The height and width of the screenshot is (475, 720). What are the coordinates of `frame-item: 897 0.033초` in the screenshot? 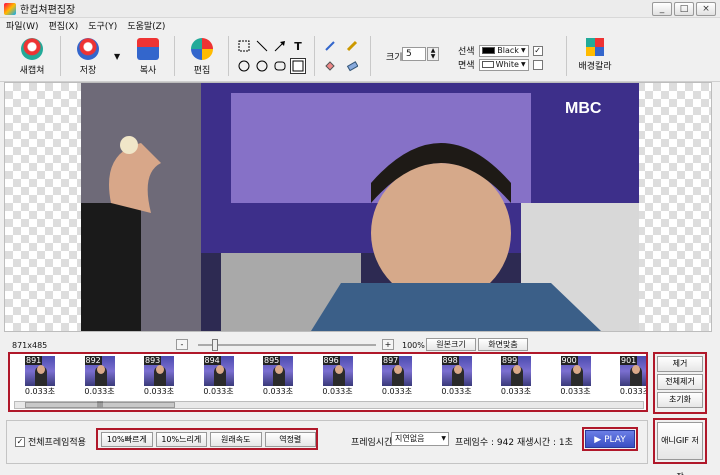 It's located at (397, 376).